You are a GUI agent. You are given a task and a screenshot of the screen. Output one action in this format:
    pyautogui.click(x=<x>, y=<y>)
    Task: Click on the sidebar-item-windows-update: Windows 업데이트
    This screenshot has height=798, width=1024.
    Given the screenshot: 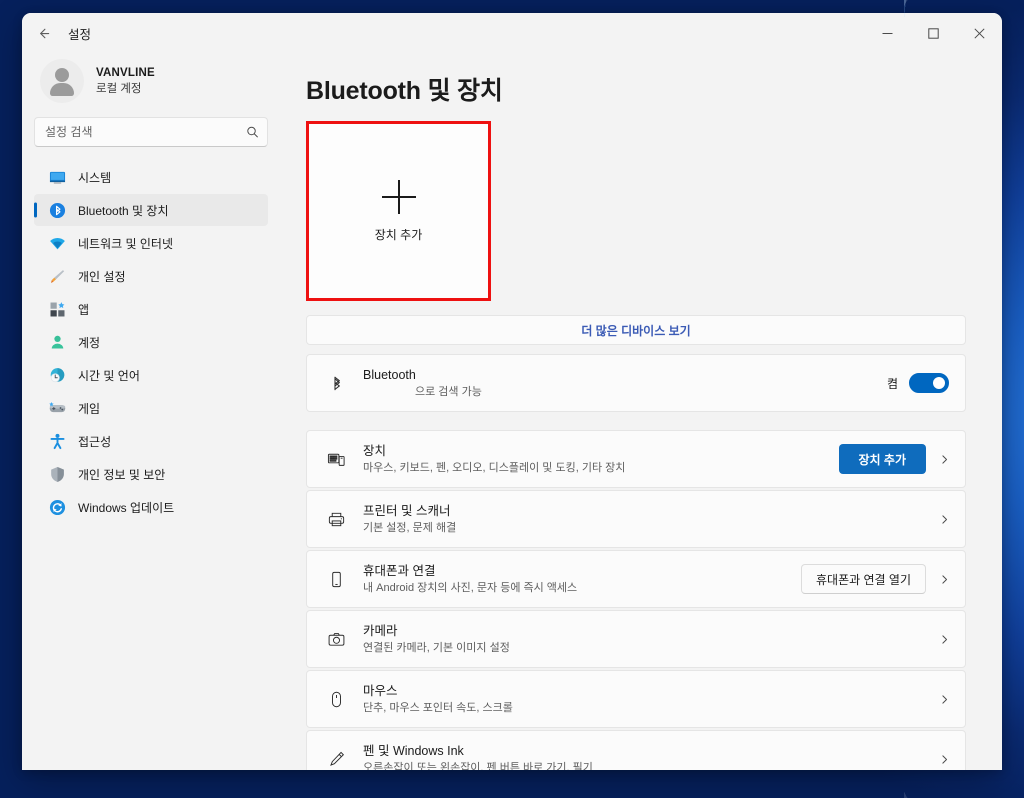 What is the action you would take?
    pyautogui.click(x=151, y=507)
    